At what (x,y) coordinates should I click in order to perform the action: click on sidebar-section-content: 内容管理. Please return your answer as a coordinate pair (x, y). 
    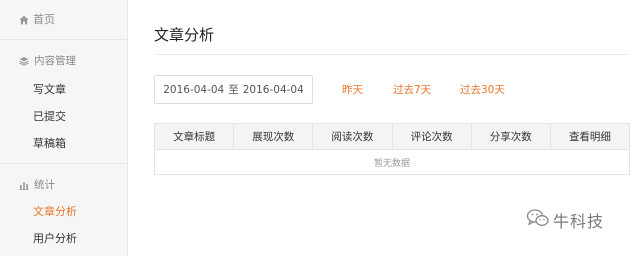
    Looking at the image, I should click on (63, 60).